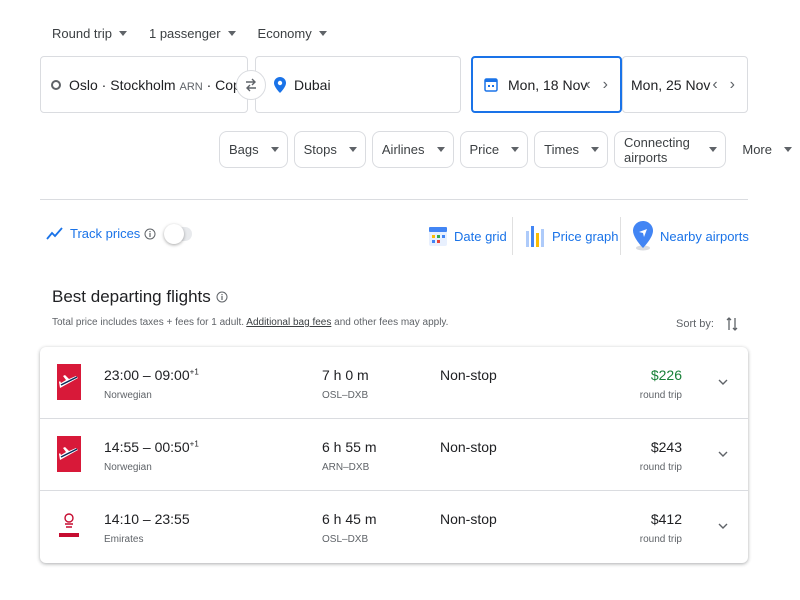  What do you see at coordinates (147, 447) in the screenshot?
I see `flight-times-text: 14:55 – 00:50` at bounding box center [147, 447].